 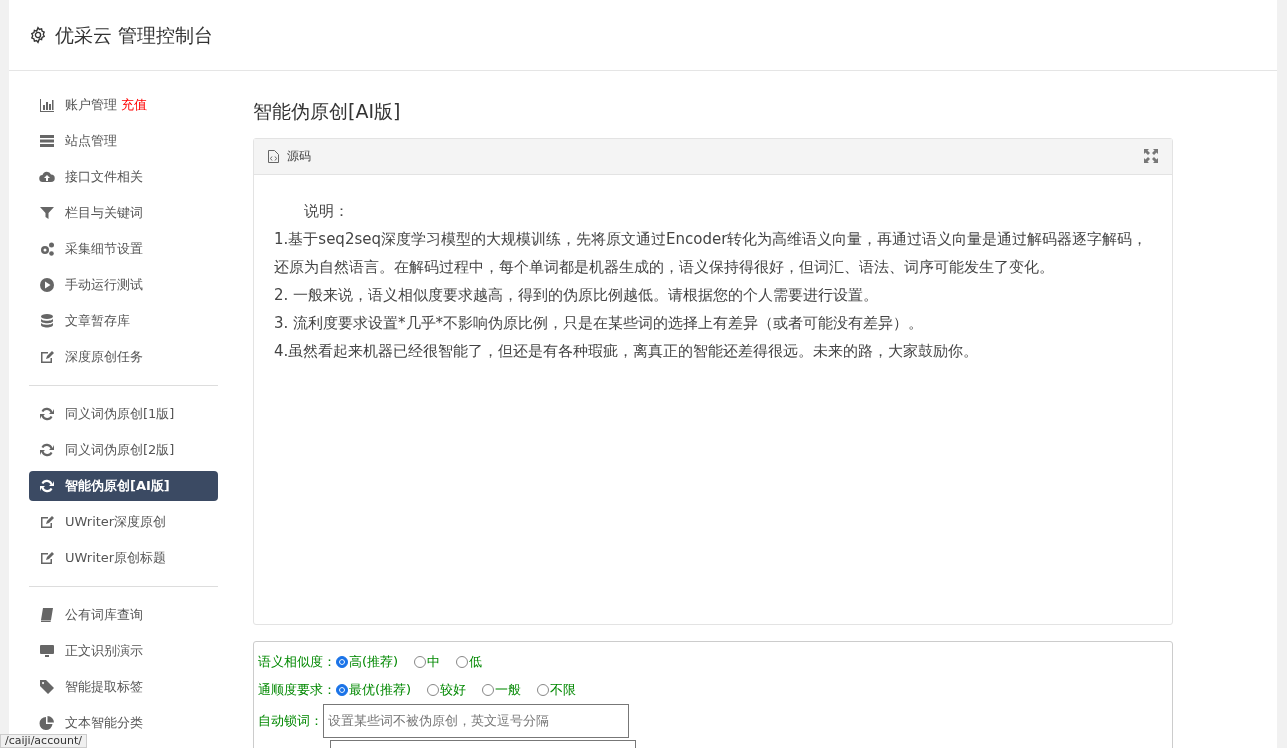 What do you see at coordinates (447, 689) in the screenshot?
I see `radio-option: 较好` at bounding box center [447, 689].